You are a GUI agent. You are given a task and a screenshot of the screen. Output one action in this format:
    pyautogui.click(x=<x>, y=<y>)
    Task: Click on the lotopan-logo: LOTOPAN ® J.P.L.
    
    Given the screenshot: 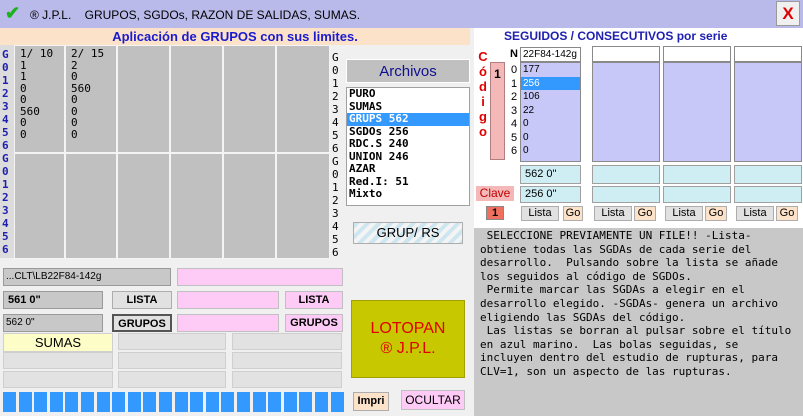 What is the action you would take?
    pyautogui.click(x=408, y=339)
    